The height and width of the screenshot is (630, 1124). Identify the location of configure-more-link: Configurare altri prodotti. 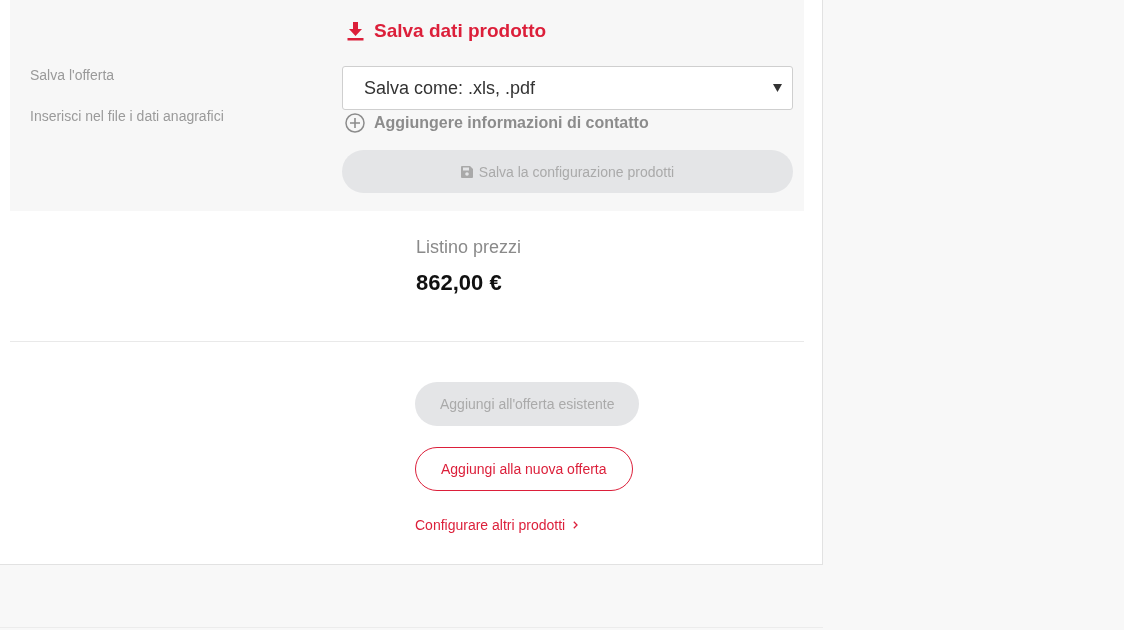
(497, 525).